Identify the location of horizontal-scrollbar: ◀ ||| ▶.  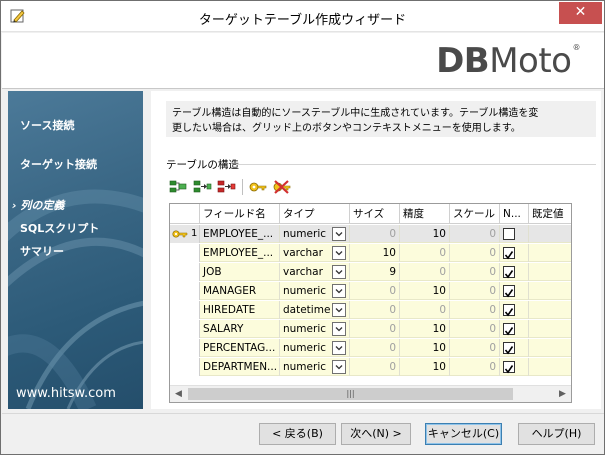
(370, 393).